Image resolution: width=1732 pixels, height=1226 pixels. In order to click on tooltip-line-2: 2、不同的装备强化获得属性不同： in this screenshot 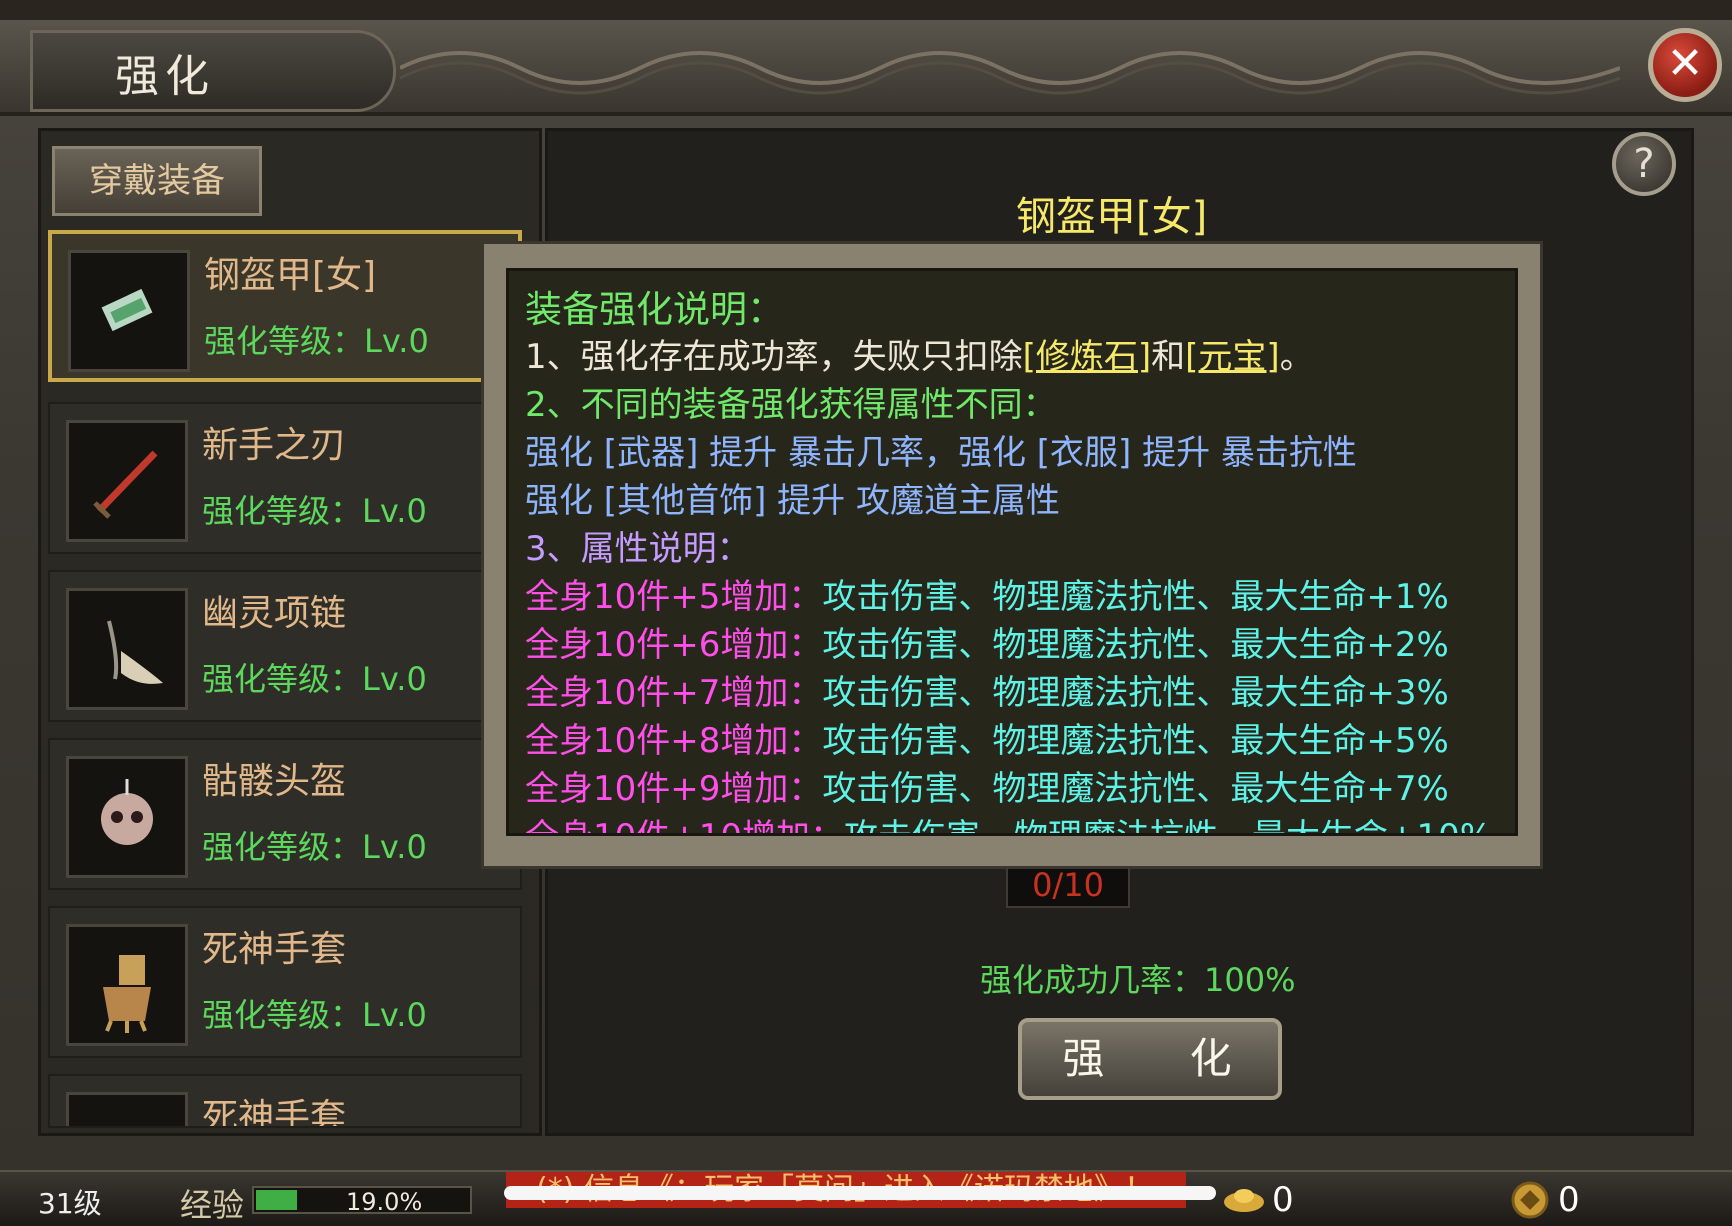, I will do `click(791, 405)`.